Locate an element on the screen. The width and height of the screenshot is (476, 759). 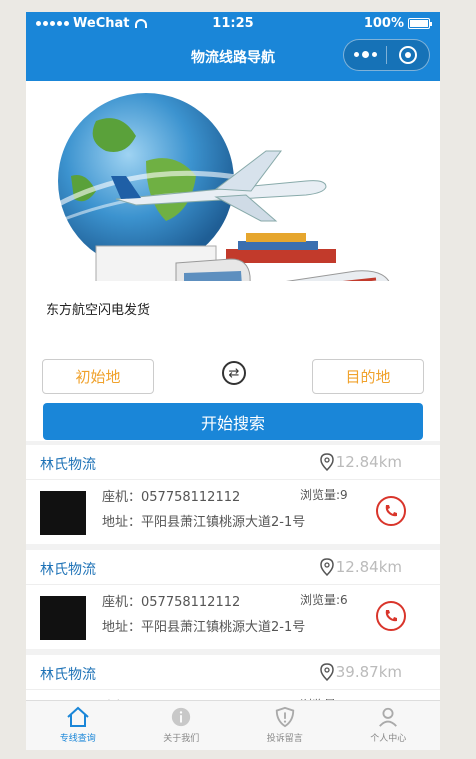
tab-about-us: 关于我们 is located at coordinates (182, 725).